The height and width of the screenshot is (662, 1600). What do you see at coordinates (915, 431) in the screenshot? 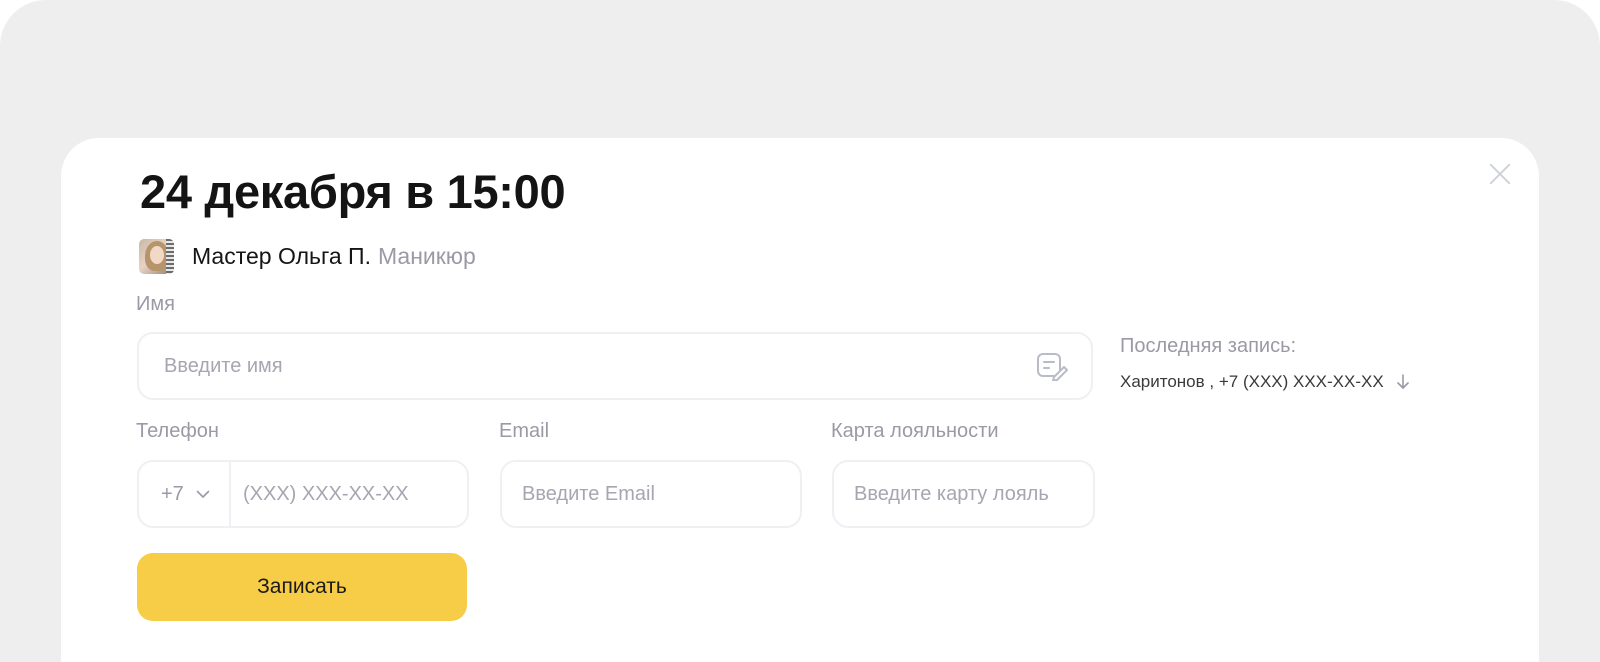
I see `loyalty-card-label: Карта лояльности` at bounding box center [915, 431].